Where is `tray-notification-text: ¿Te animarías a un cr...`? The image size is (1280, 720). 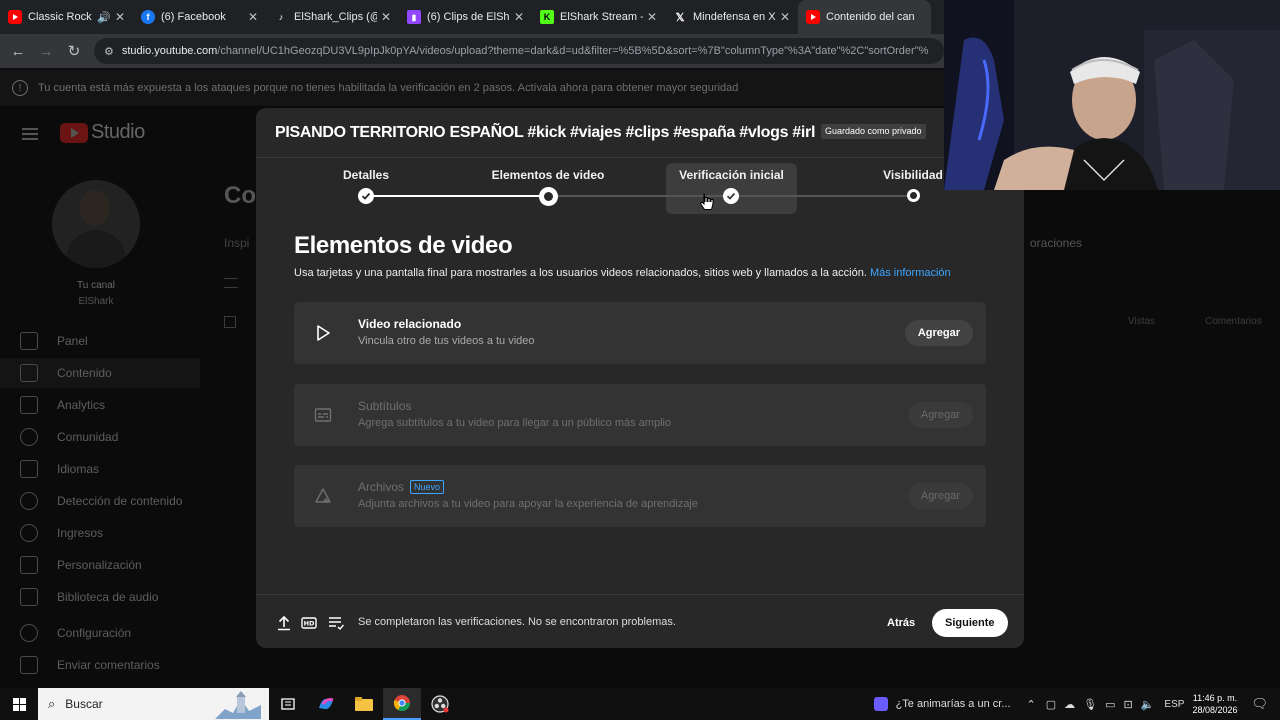 tray-notification-text: ¿Te animarías a un cr... is located at coordinates (953, 704).